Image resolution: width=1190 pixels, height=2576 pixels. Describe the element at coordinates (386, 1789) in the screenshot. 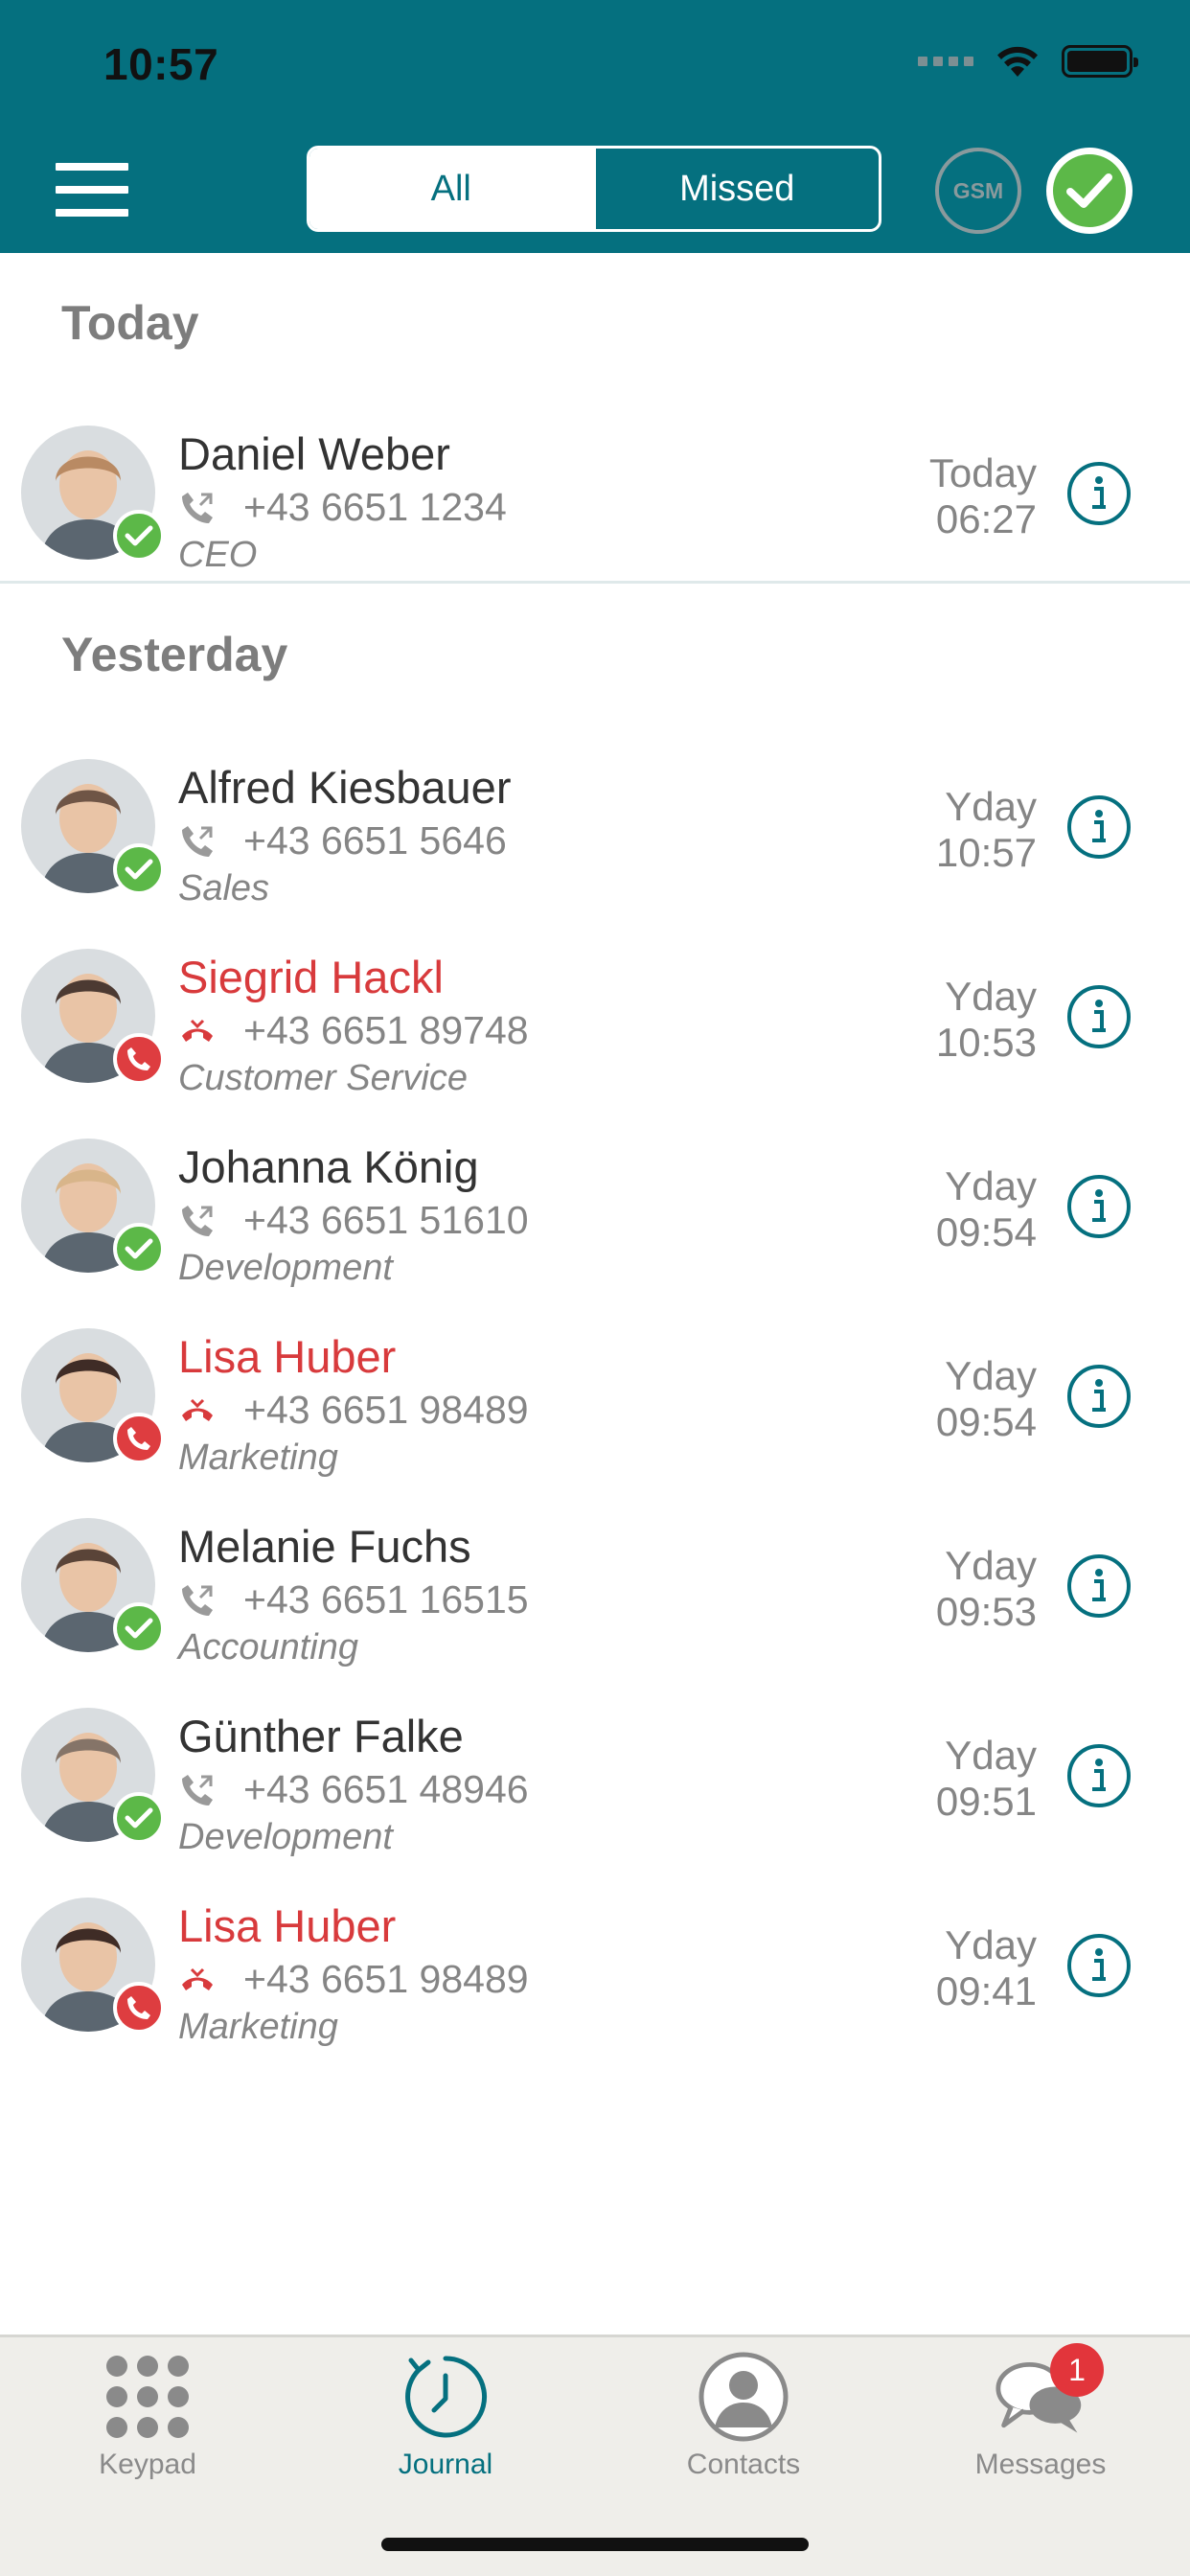

I see `phone-number: +43 6651 48946` at that location.